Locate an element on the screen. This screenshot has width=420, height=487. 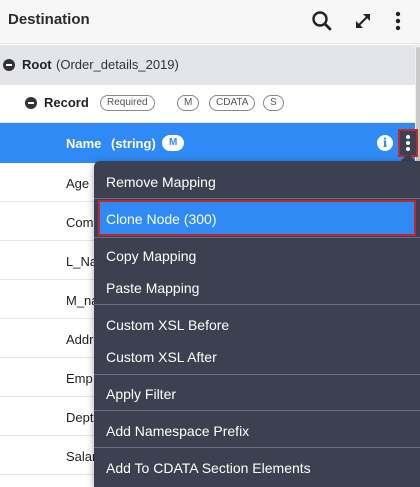
field-label: Dept is located at coordinates (80, 417).